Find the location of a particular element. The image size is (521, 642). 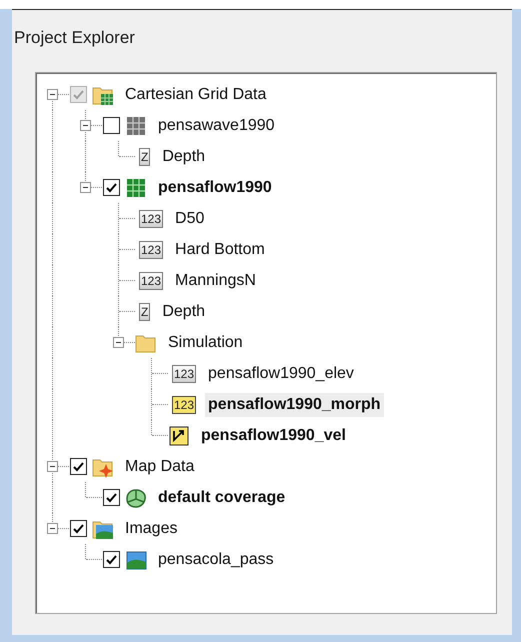

tree-item-label: pensacola_pass is located at coordinates (216, 560).